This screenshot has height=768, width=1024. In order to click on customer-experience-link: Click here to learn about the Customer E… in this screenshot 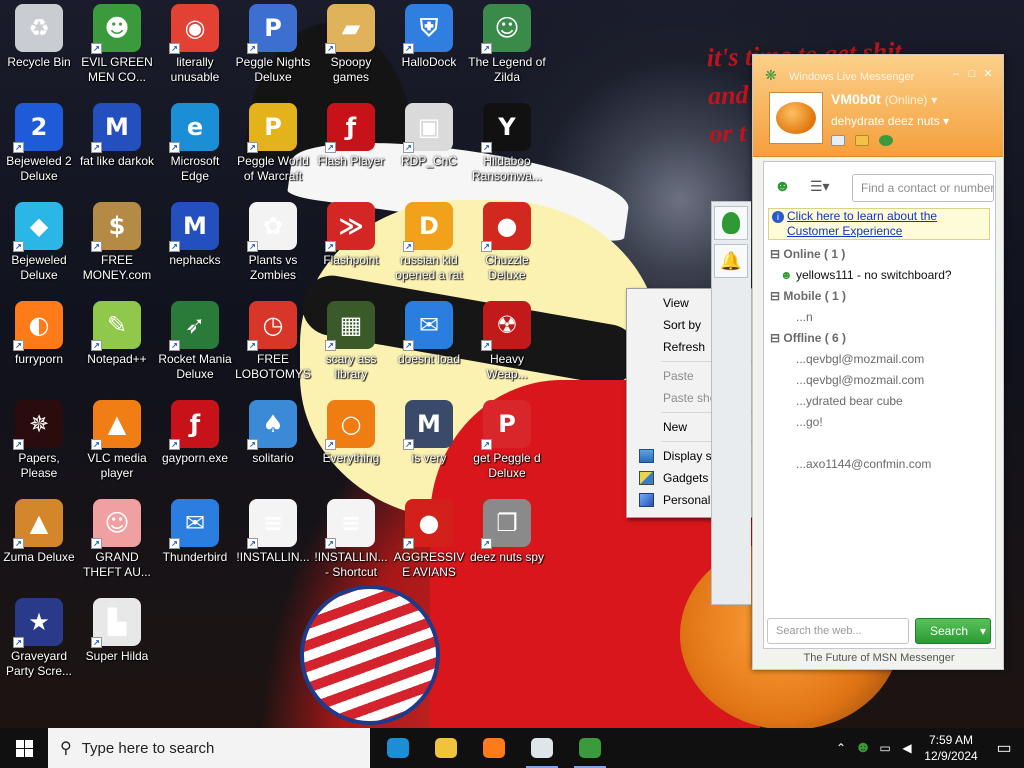, I will do `click(862, 223)`.